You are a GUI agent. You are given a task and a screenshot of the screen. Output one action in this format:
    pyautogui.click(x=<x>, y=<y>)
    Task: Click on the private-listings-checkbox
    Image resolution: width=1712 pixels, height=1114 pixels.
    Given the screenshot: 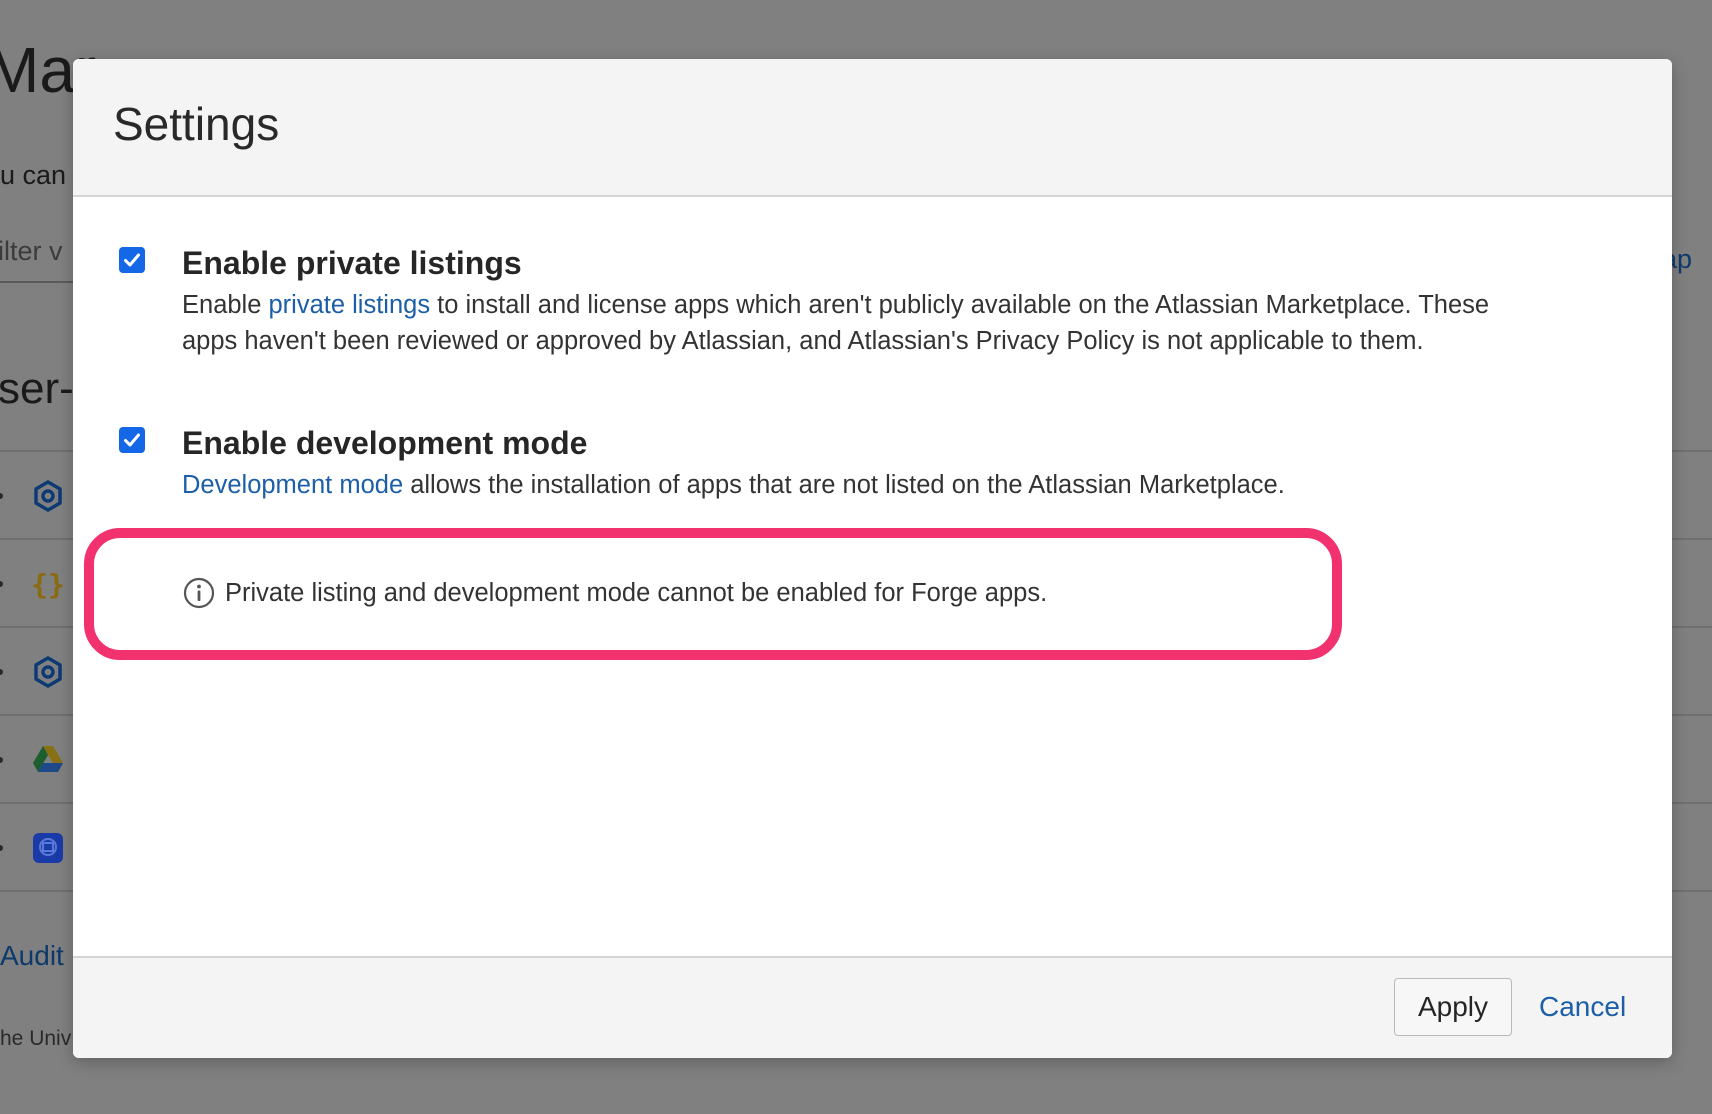 What is the action you would take?
    pyautogui.click(x=132, y=260)
    